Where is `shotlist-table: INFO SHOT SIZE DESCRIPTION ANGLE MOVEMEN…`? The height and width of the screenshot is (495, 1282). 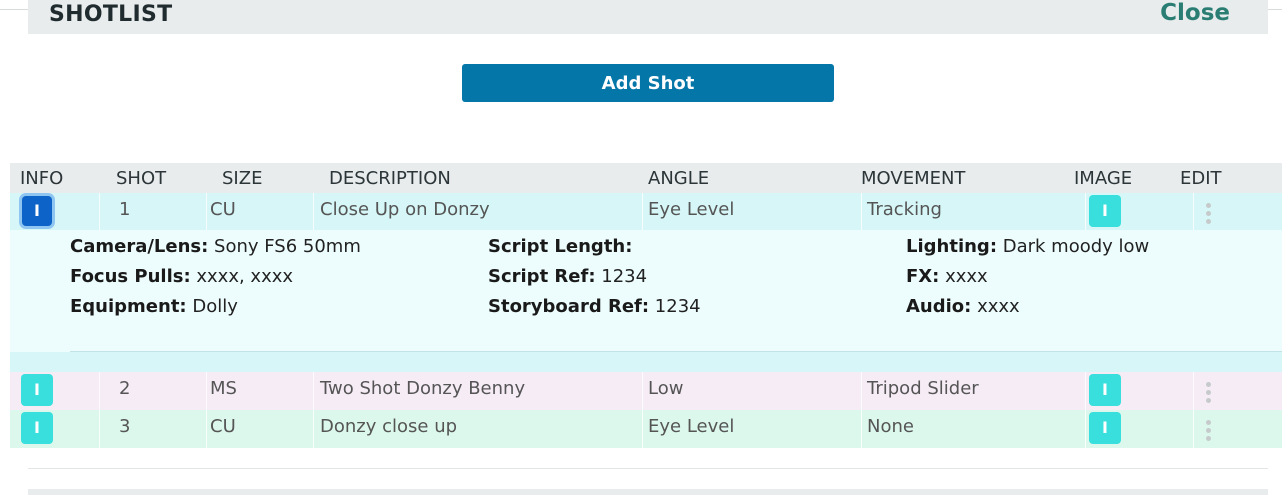 shotlist-table: INFO SHOT SIZE DESCRIPTION ANGLE MOVEMEN… is located at coordinates (646, 178).